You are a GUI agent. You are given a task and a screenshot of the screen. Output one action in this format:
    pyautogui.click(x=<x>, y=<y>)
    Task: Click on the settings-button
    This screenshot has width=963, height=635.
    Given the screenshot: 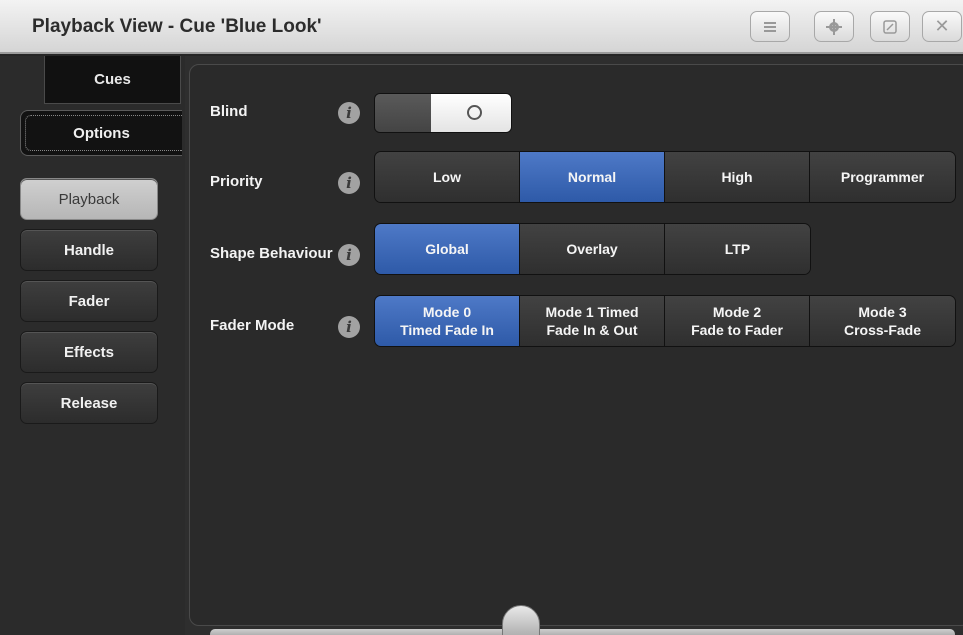 What is the action you would take?
    pyautogui.click(x=834, y=26)
    